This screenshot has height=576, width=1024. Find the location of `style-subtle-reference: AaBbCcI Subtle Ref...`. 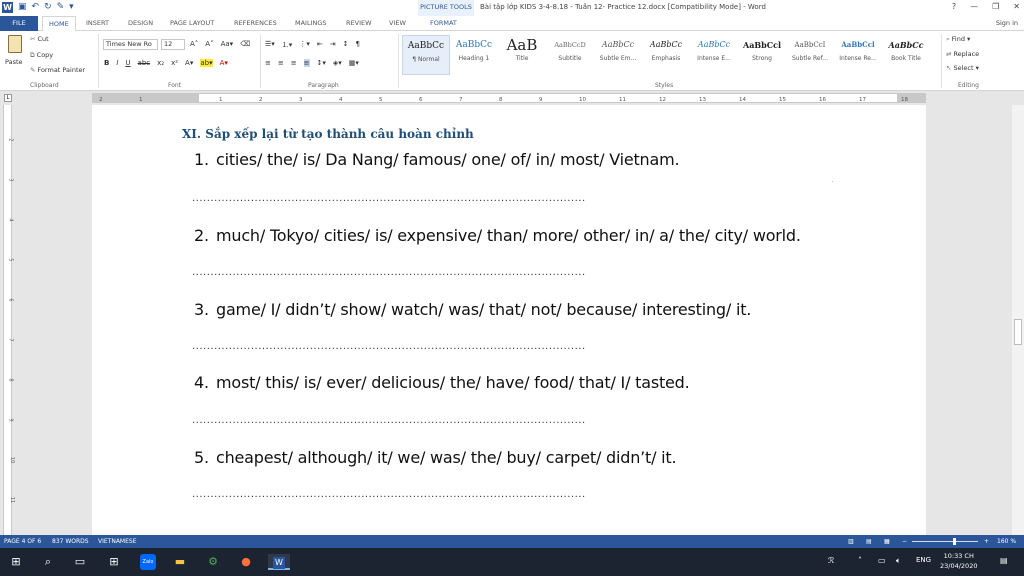

style-subtle-reference: AaBbCcI Subtle Ref... is located at coordinates (810, 55).